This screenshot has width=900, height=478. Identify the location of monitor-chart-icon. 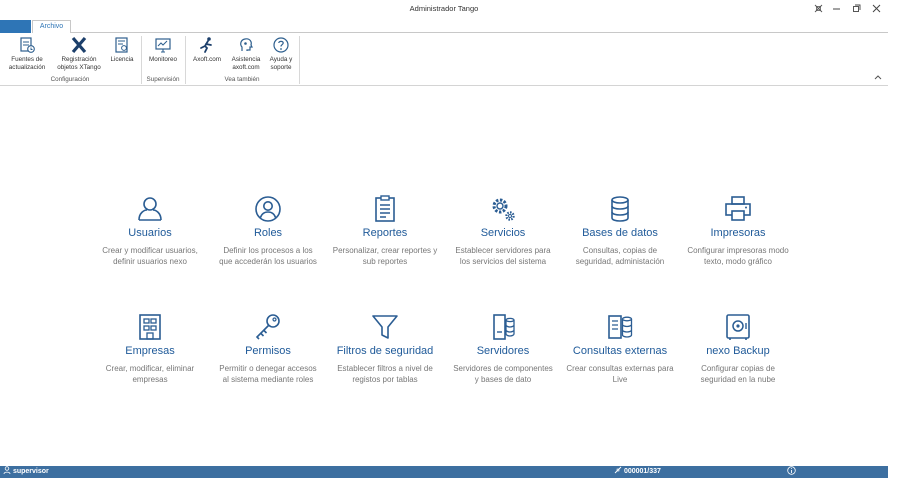
(163, 45).